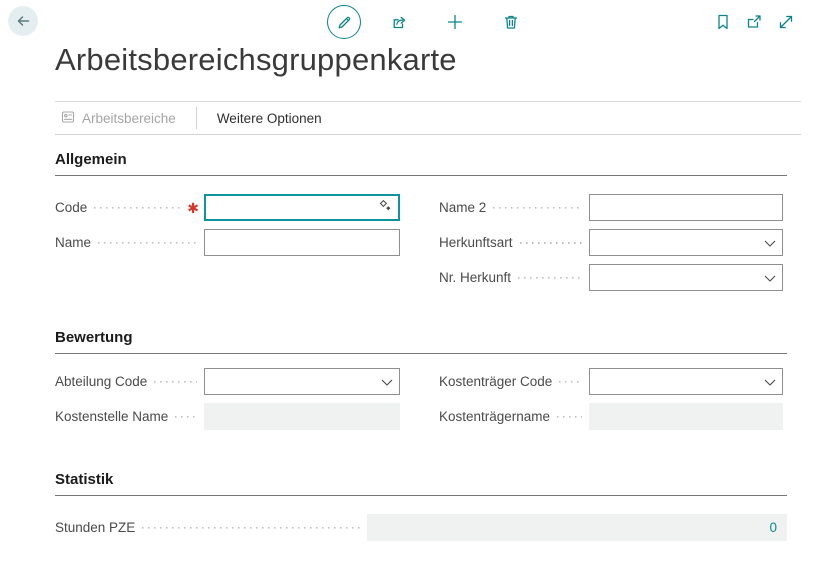 The image size is (821, 573). I want to click on herkunftsart-dropdown, so click(686, 242).